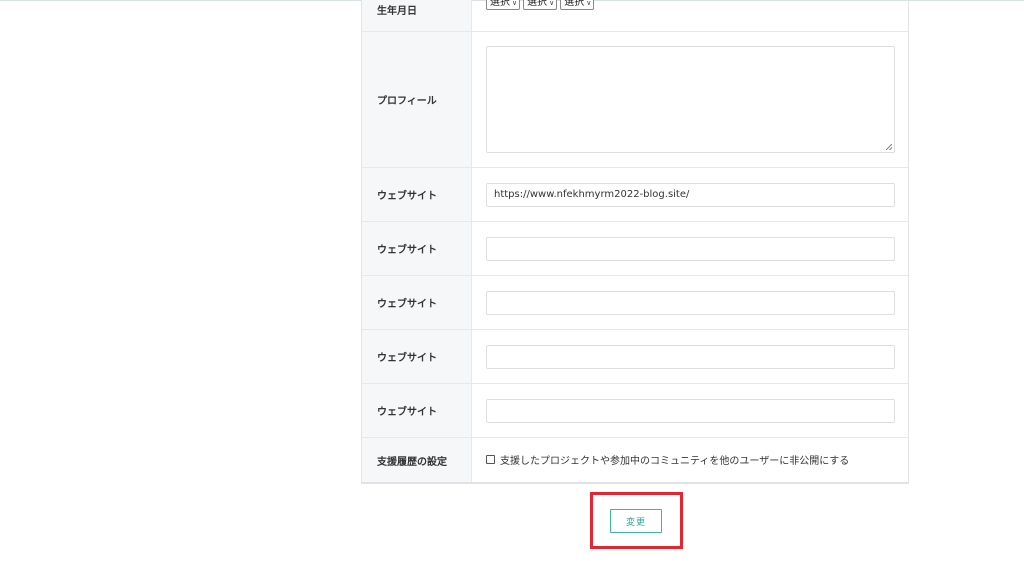 Image resolution: width=1024 pixels, height=561 pixels. What do you see at coordinates (500, 4) in the screenshot?
I see `birth-year-select-value: 選択` at bounding box center [500, 4].